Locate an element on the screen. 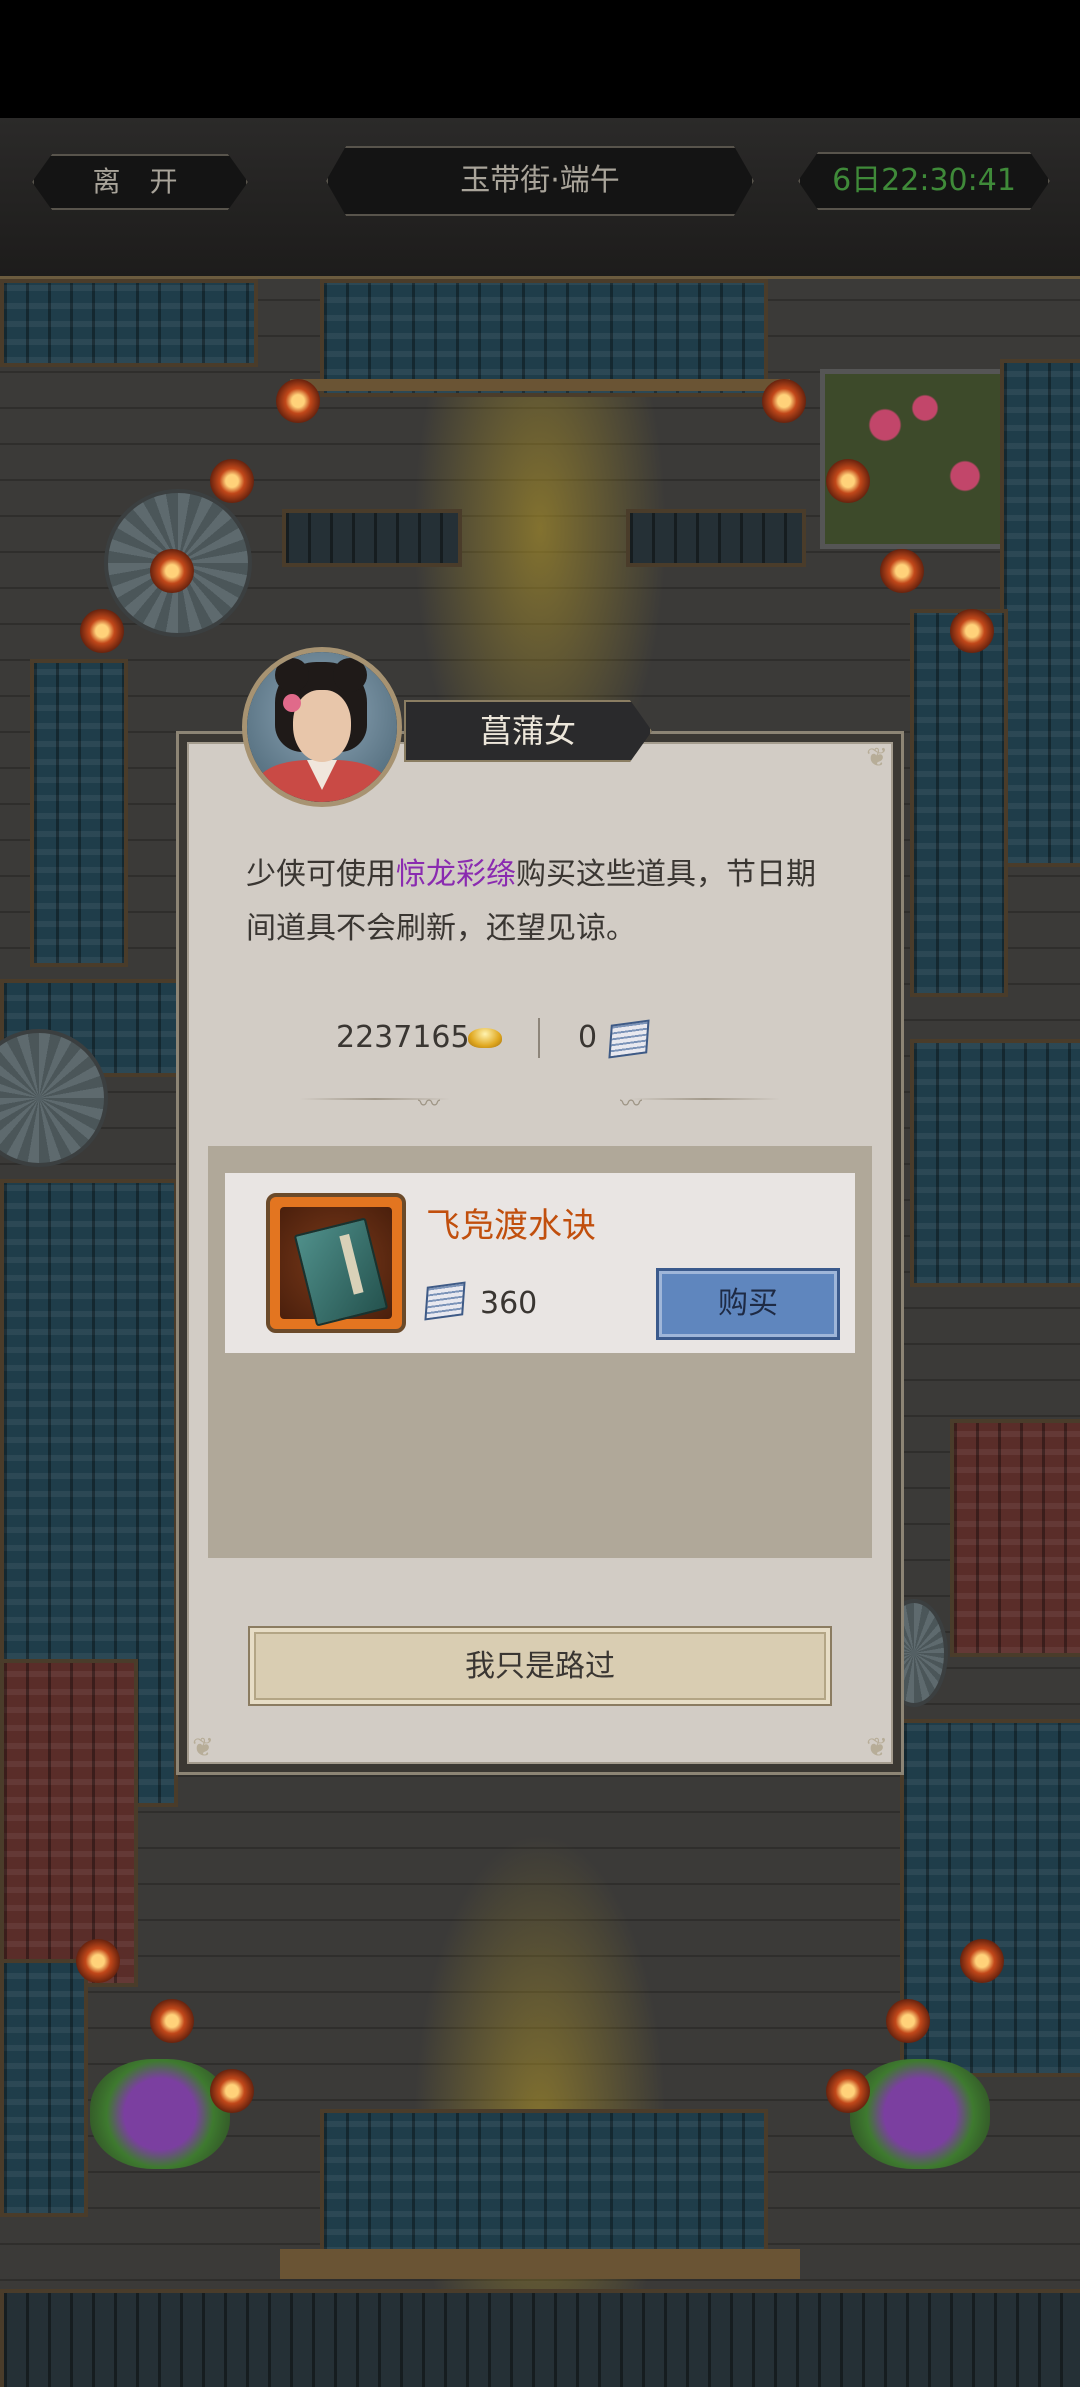 Image resolution: width=1080 pixels, height=2387 pixels. npc-avatar is located at coordinates (322, 727).